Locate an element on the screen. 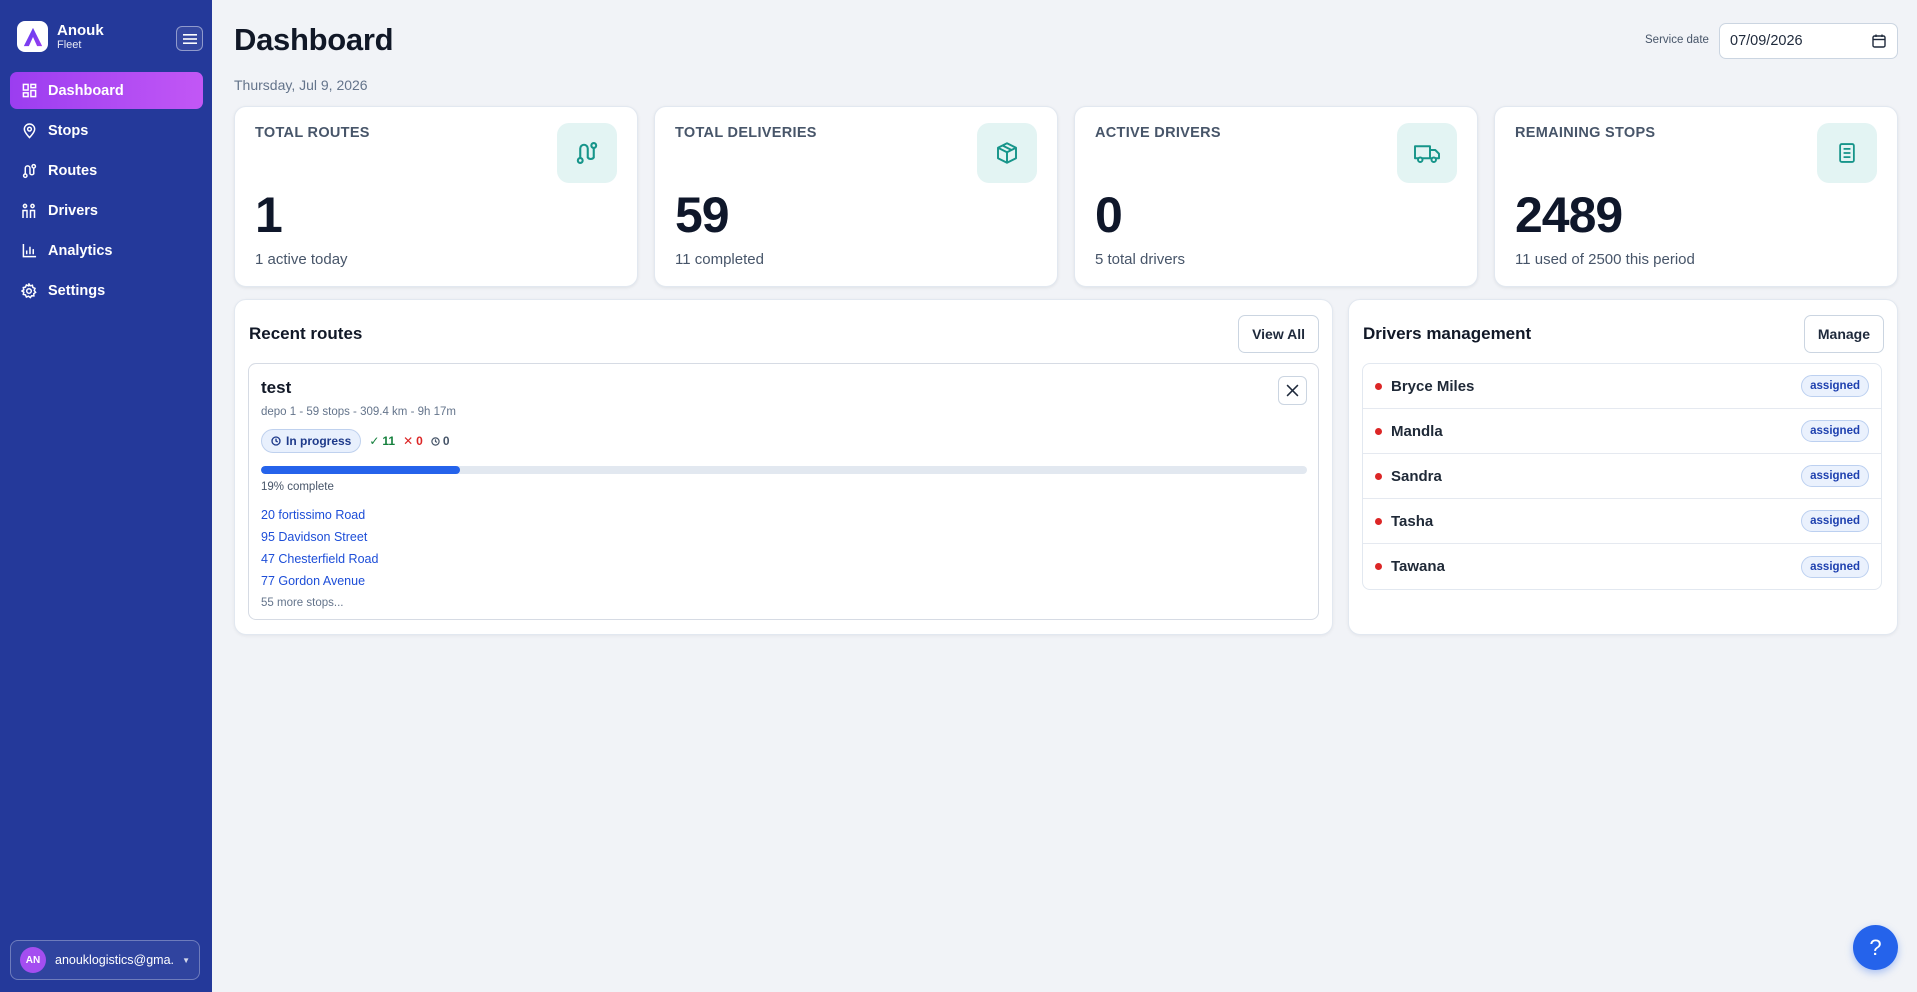 The image size is (1917, 992). close-route-button is located at coordinates (1292, 390).